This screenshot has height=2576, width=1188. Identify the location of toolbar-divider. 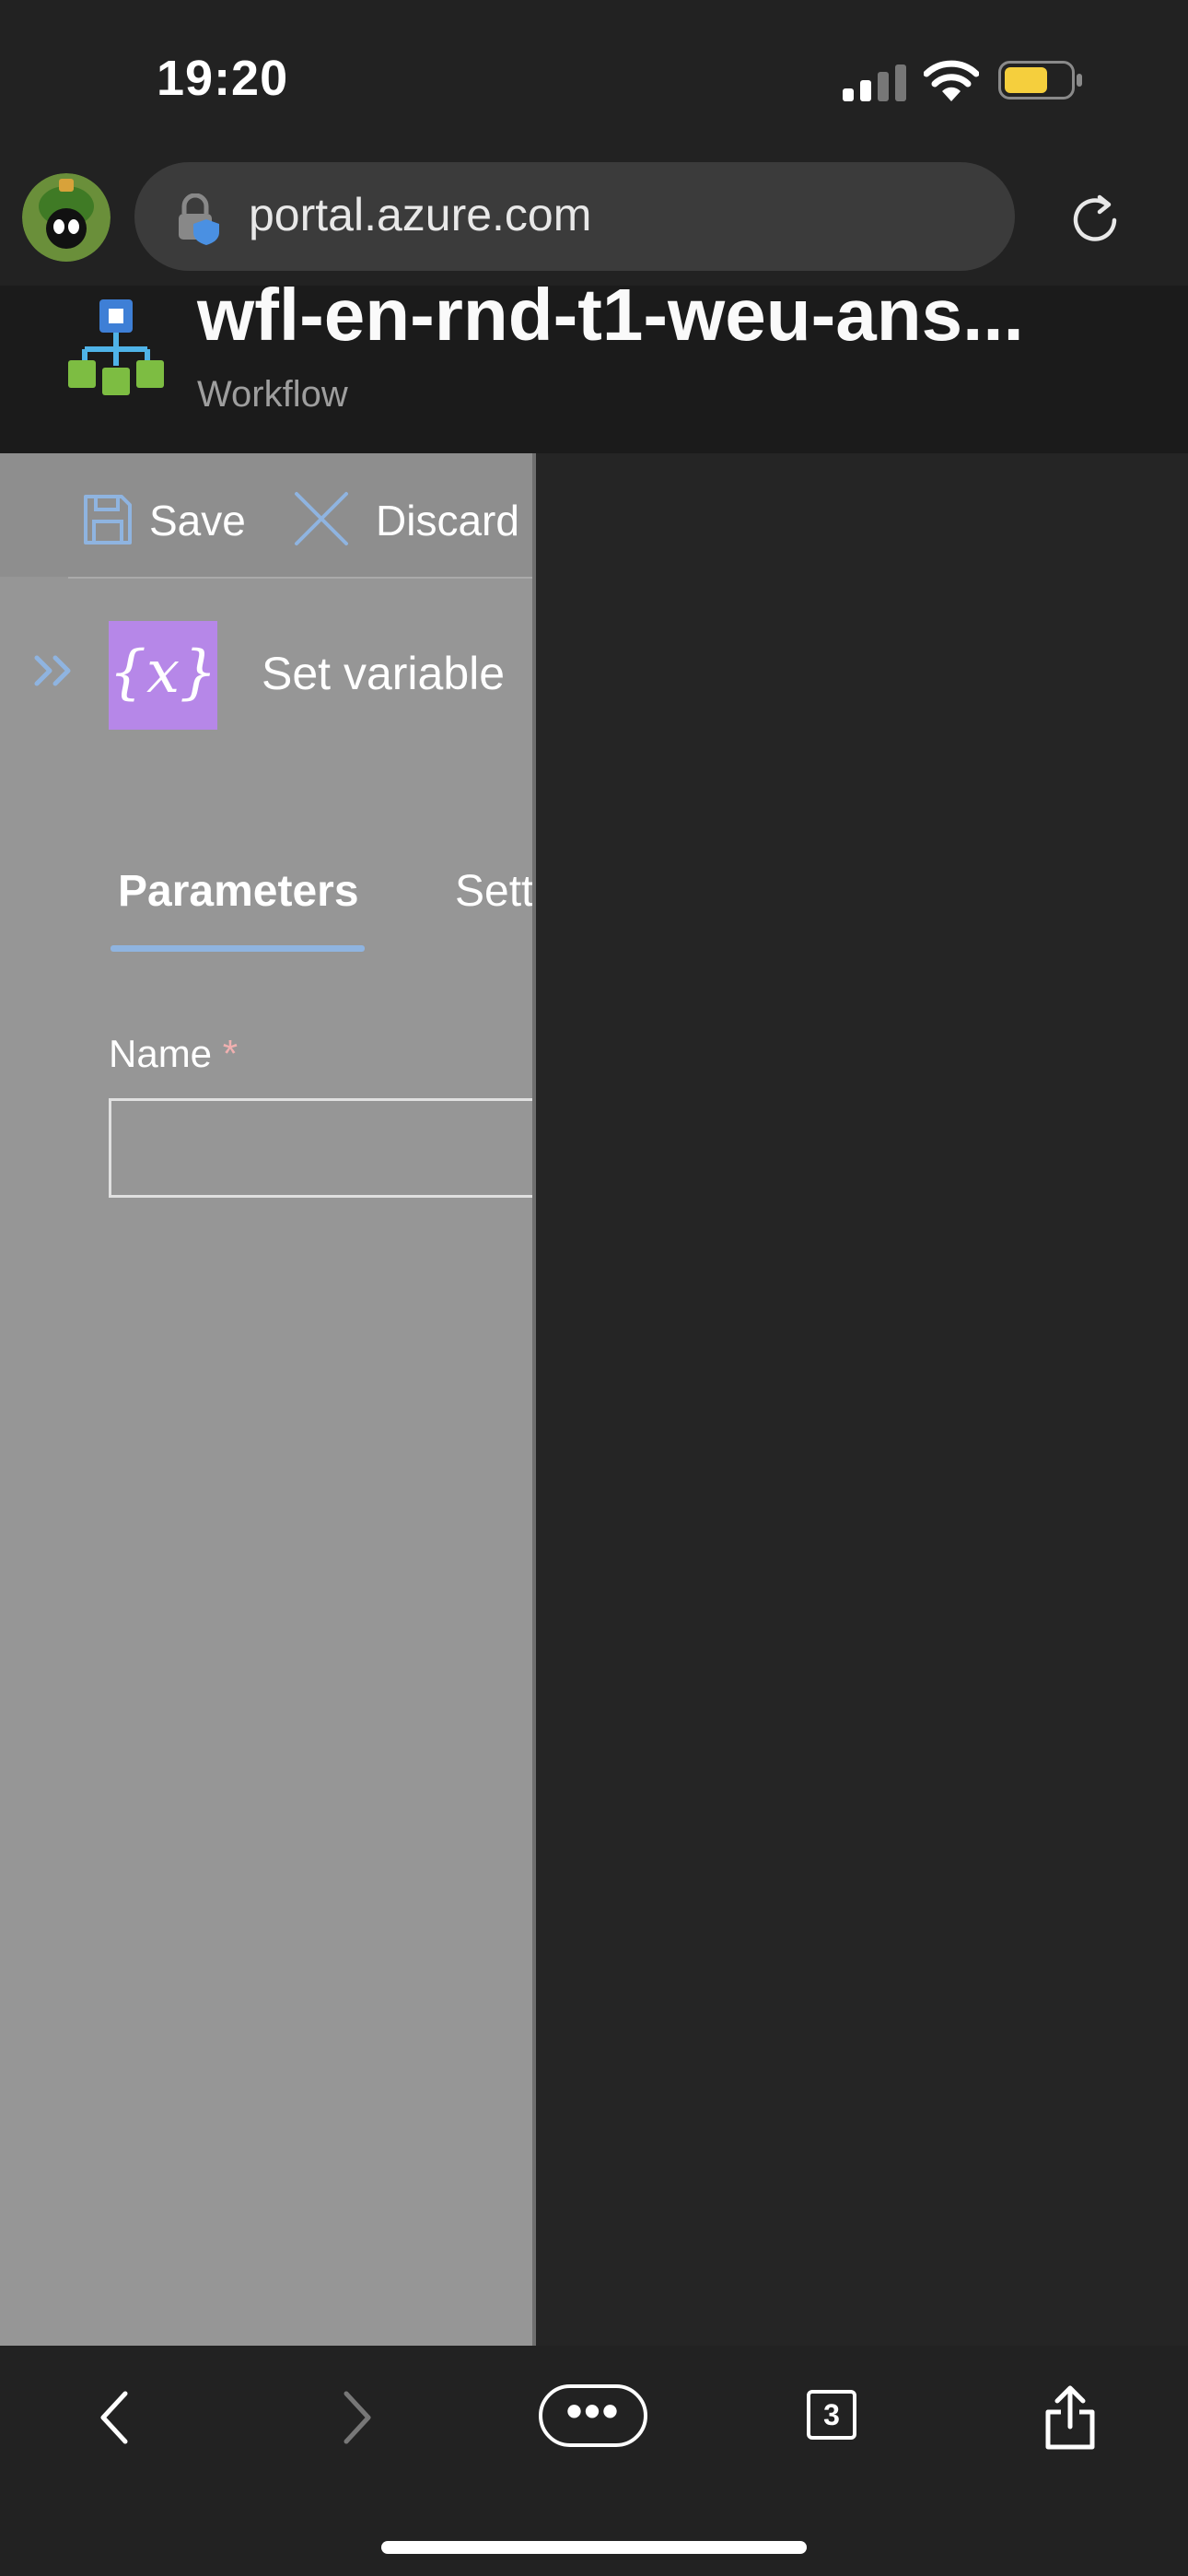
(300, 578).